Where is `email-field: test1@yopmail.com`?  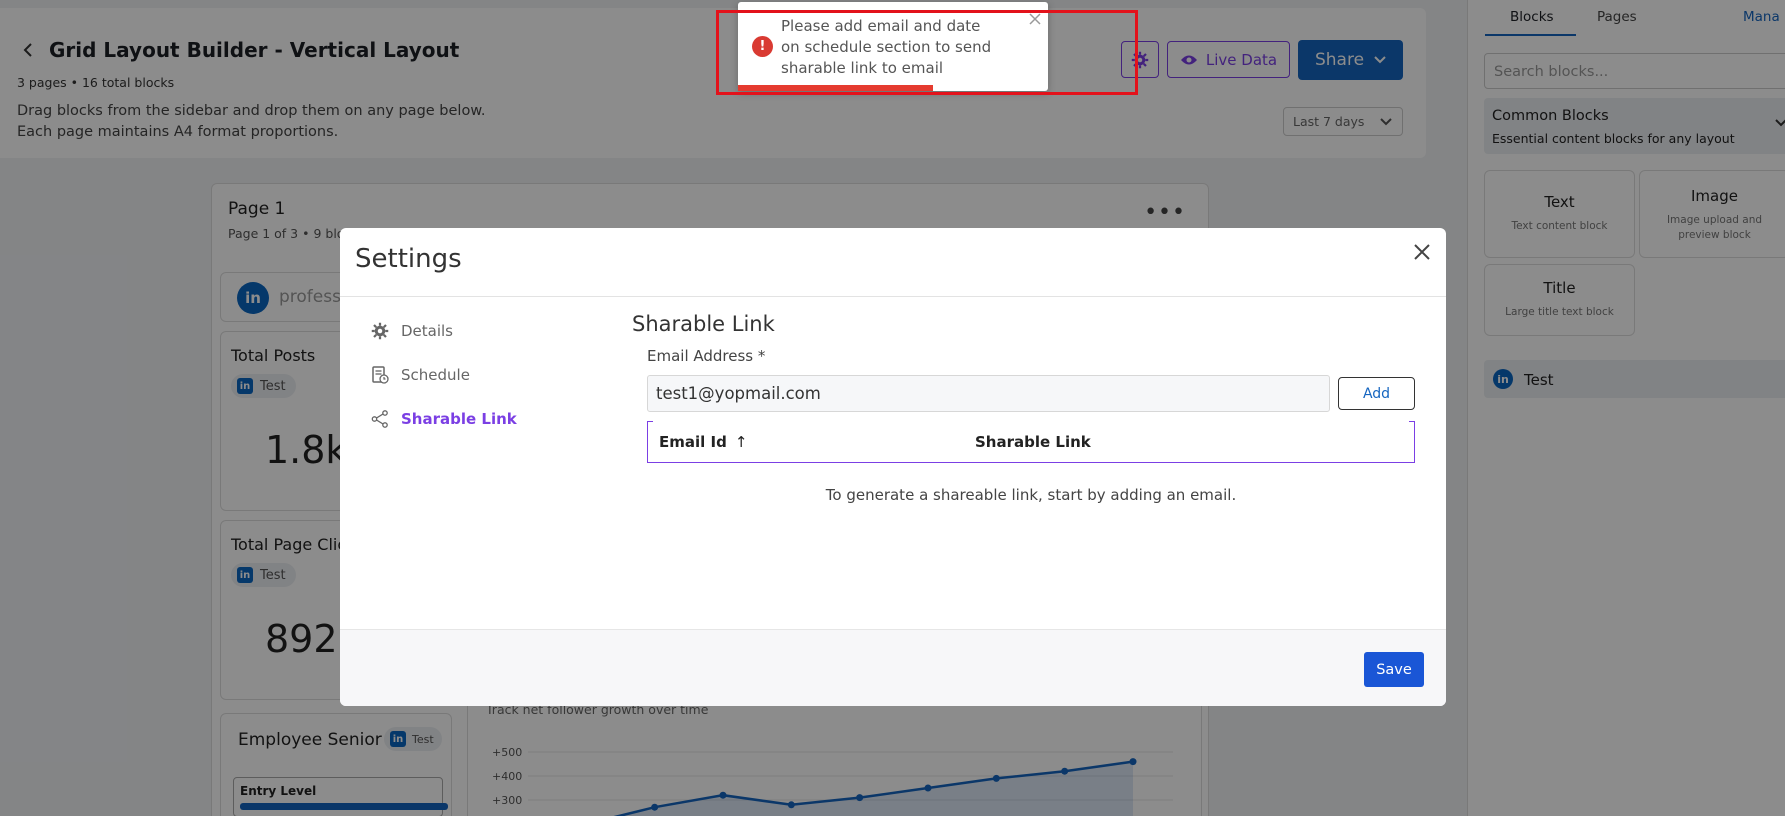 email-field: test1@yopmail.com is located at coordinates (988, 393).